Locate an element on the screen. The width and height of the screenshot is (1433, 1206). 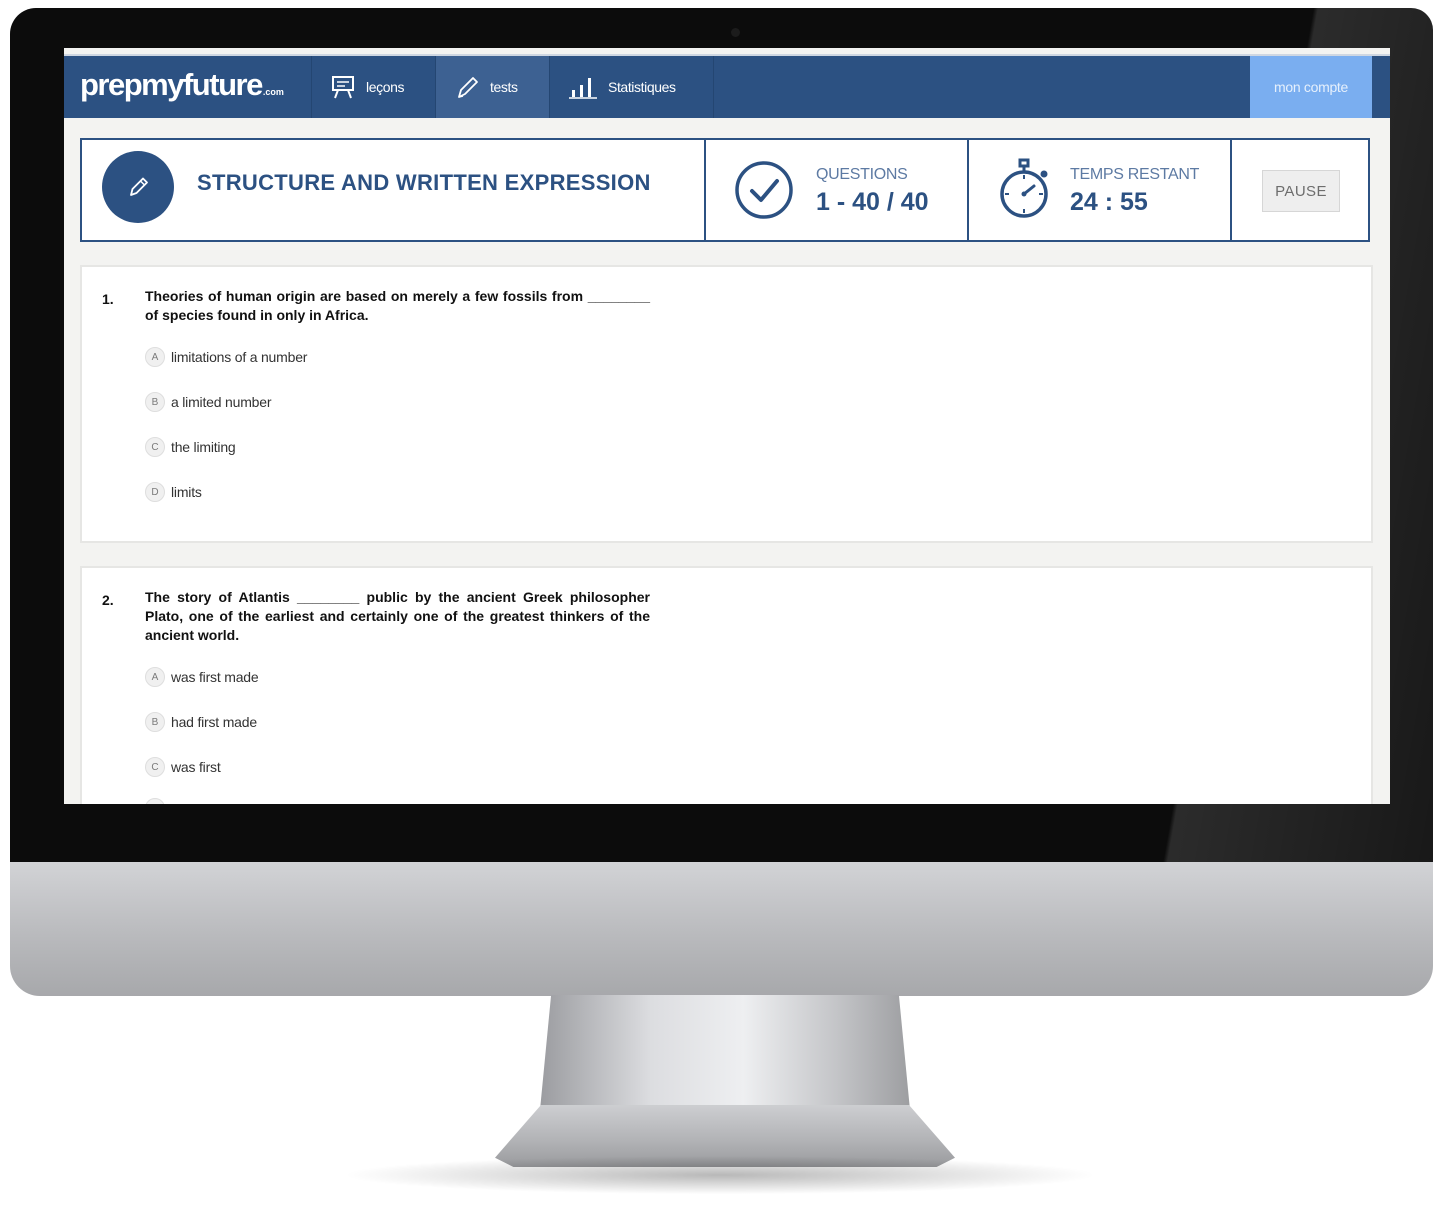
bar-chart-icon is located at coordinates (583, 88).